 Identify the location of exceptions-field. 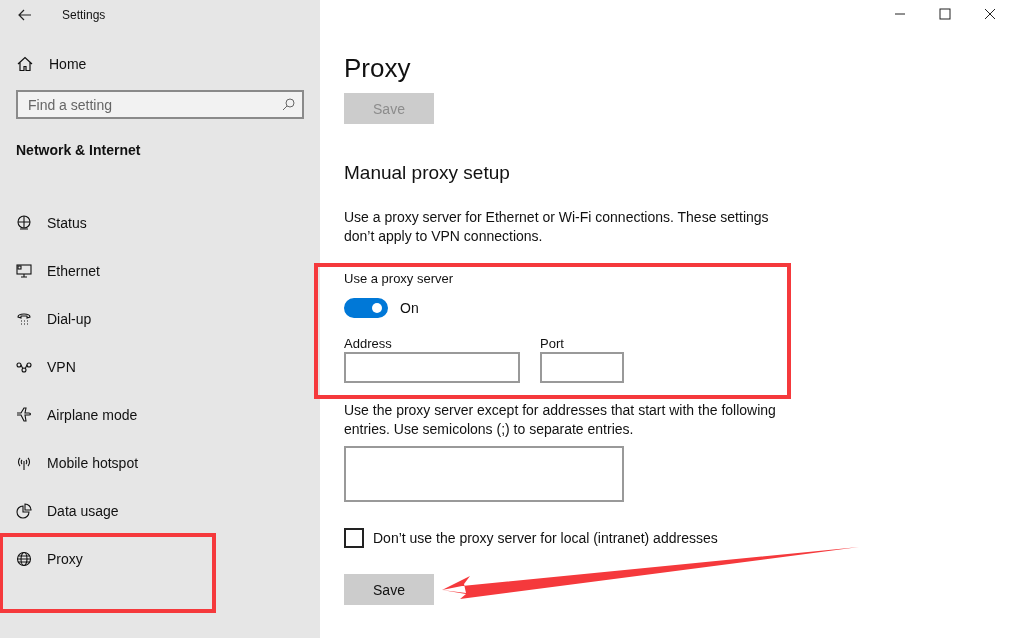
(484, 474).